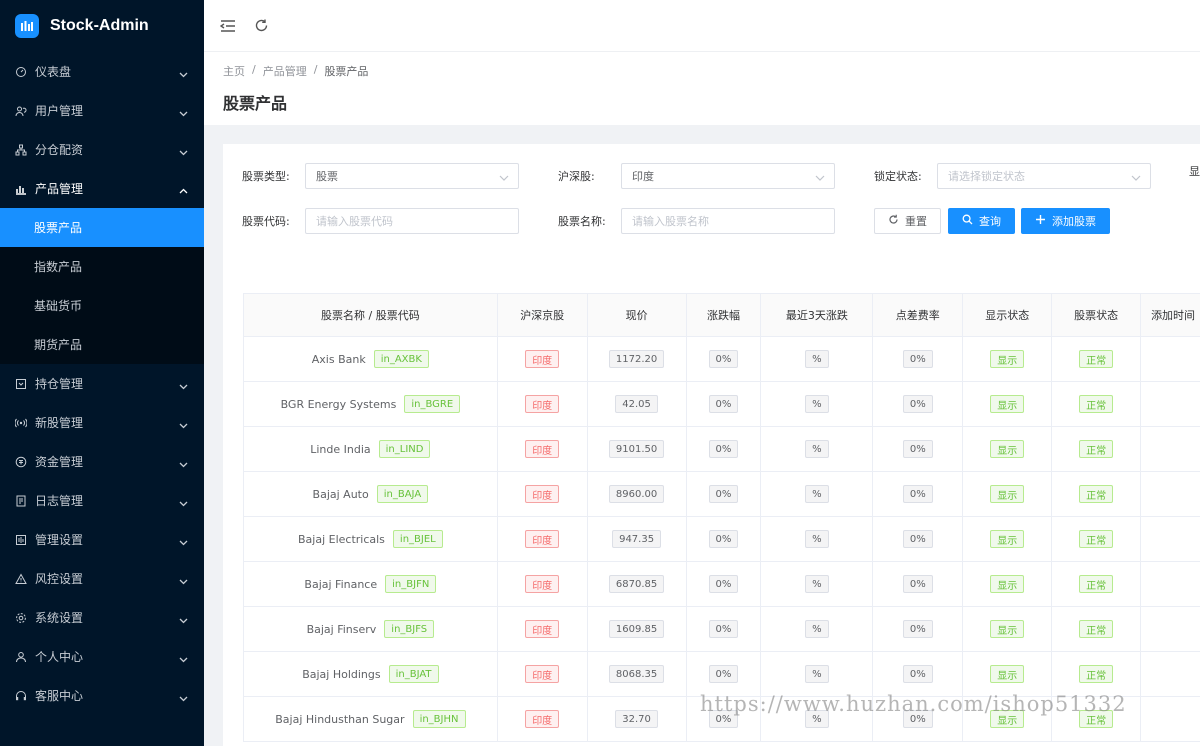 Image resolution: width=1200 pixels, height=746 pixels. I want to click on cell-name-code: Bajaj Holdings in_BJAT, so click(371, 674).